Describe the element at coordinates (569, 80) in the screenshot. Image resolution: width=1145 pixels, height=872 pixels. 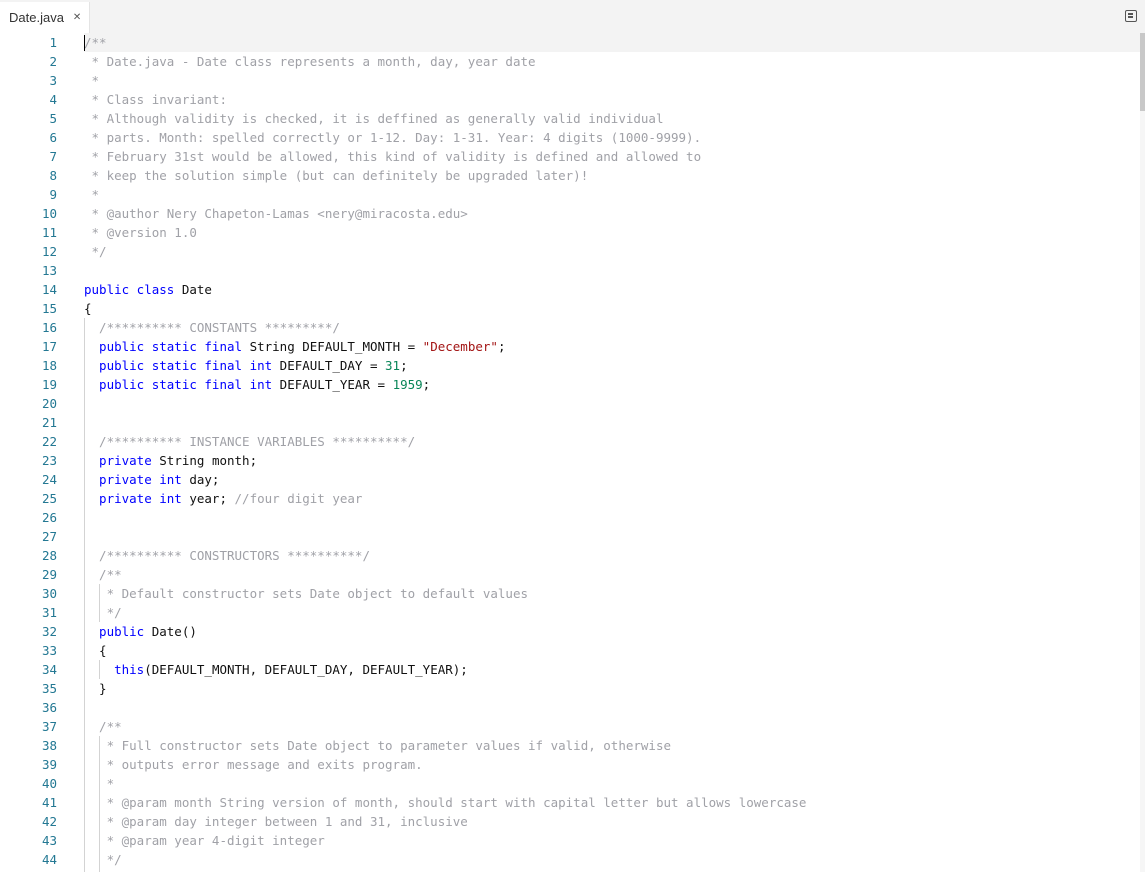
I see `code-line: 3 *` at that location.